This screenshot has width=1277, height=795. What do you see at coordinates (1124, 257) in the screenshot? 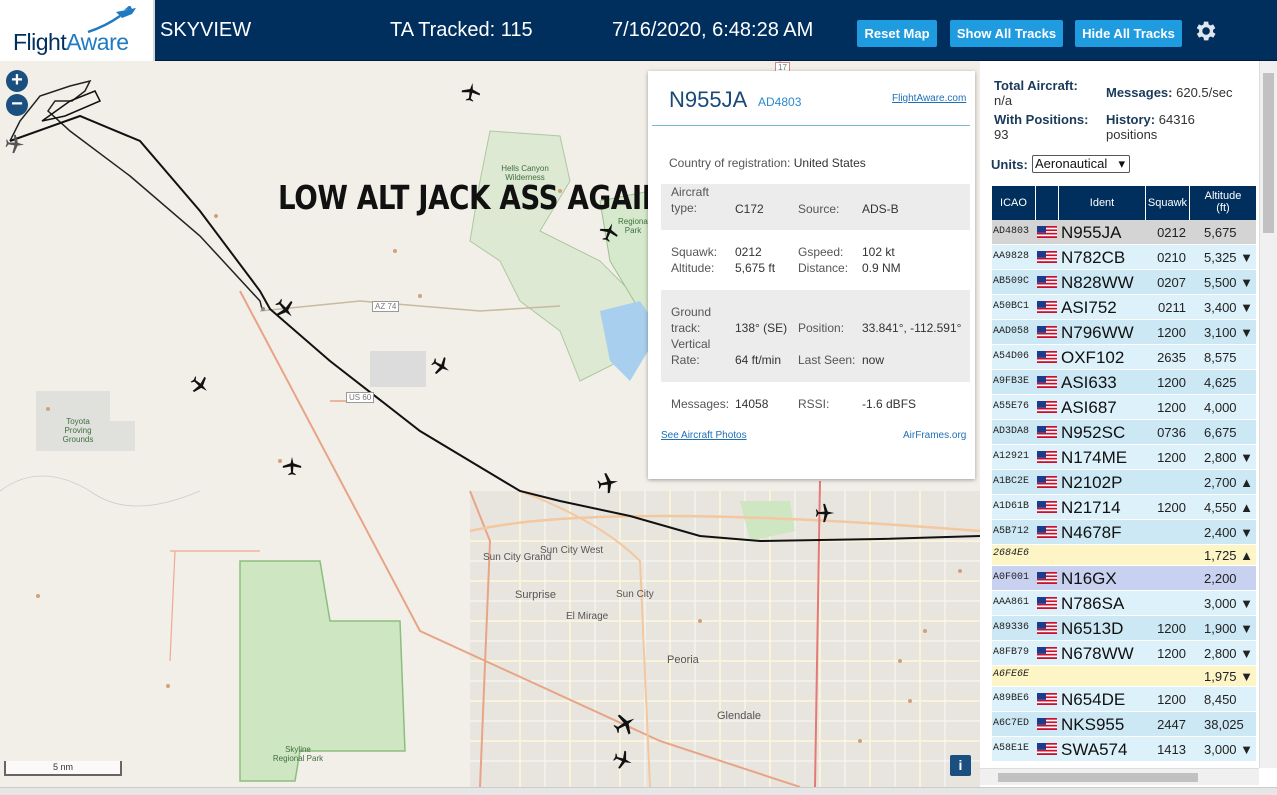
I see `table-row: AA9828 N782CB 0210 5,325 ▼` at bounding box center [1124, 257].